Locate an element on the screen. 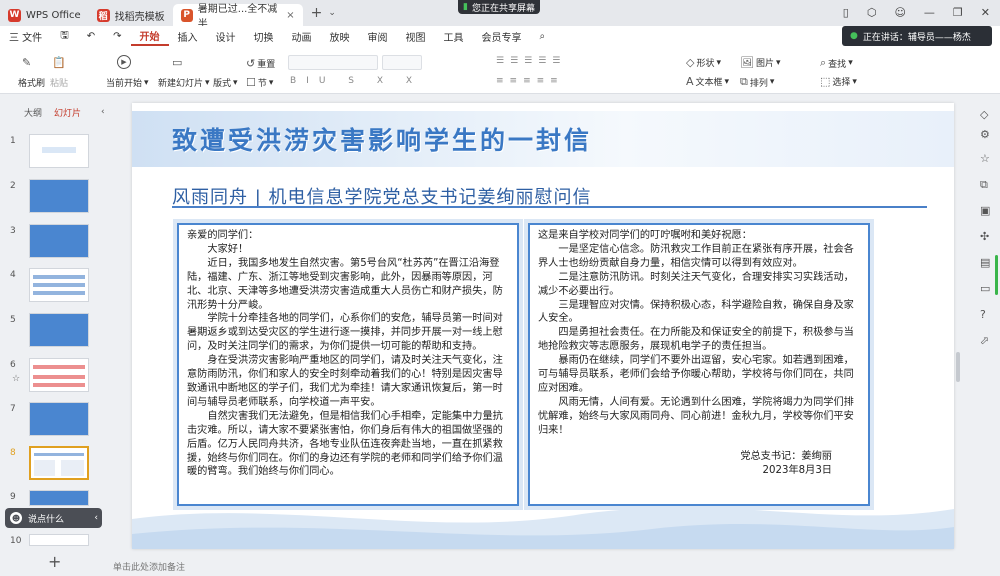  search-icon: ⌕ is located at coordinates (543, 36).